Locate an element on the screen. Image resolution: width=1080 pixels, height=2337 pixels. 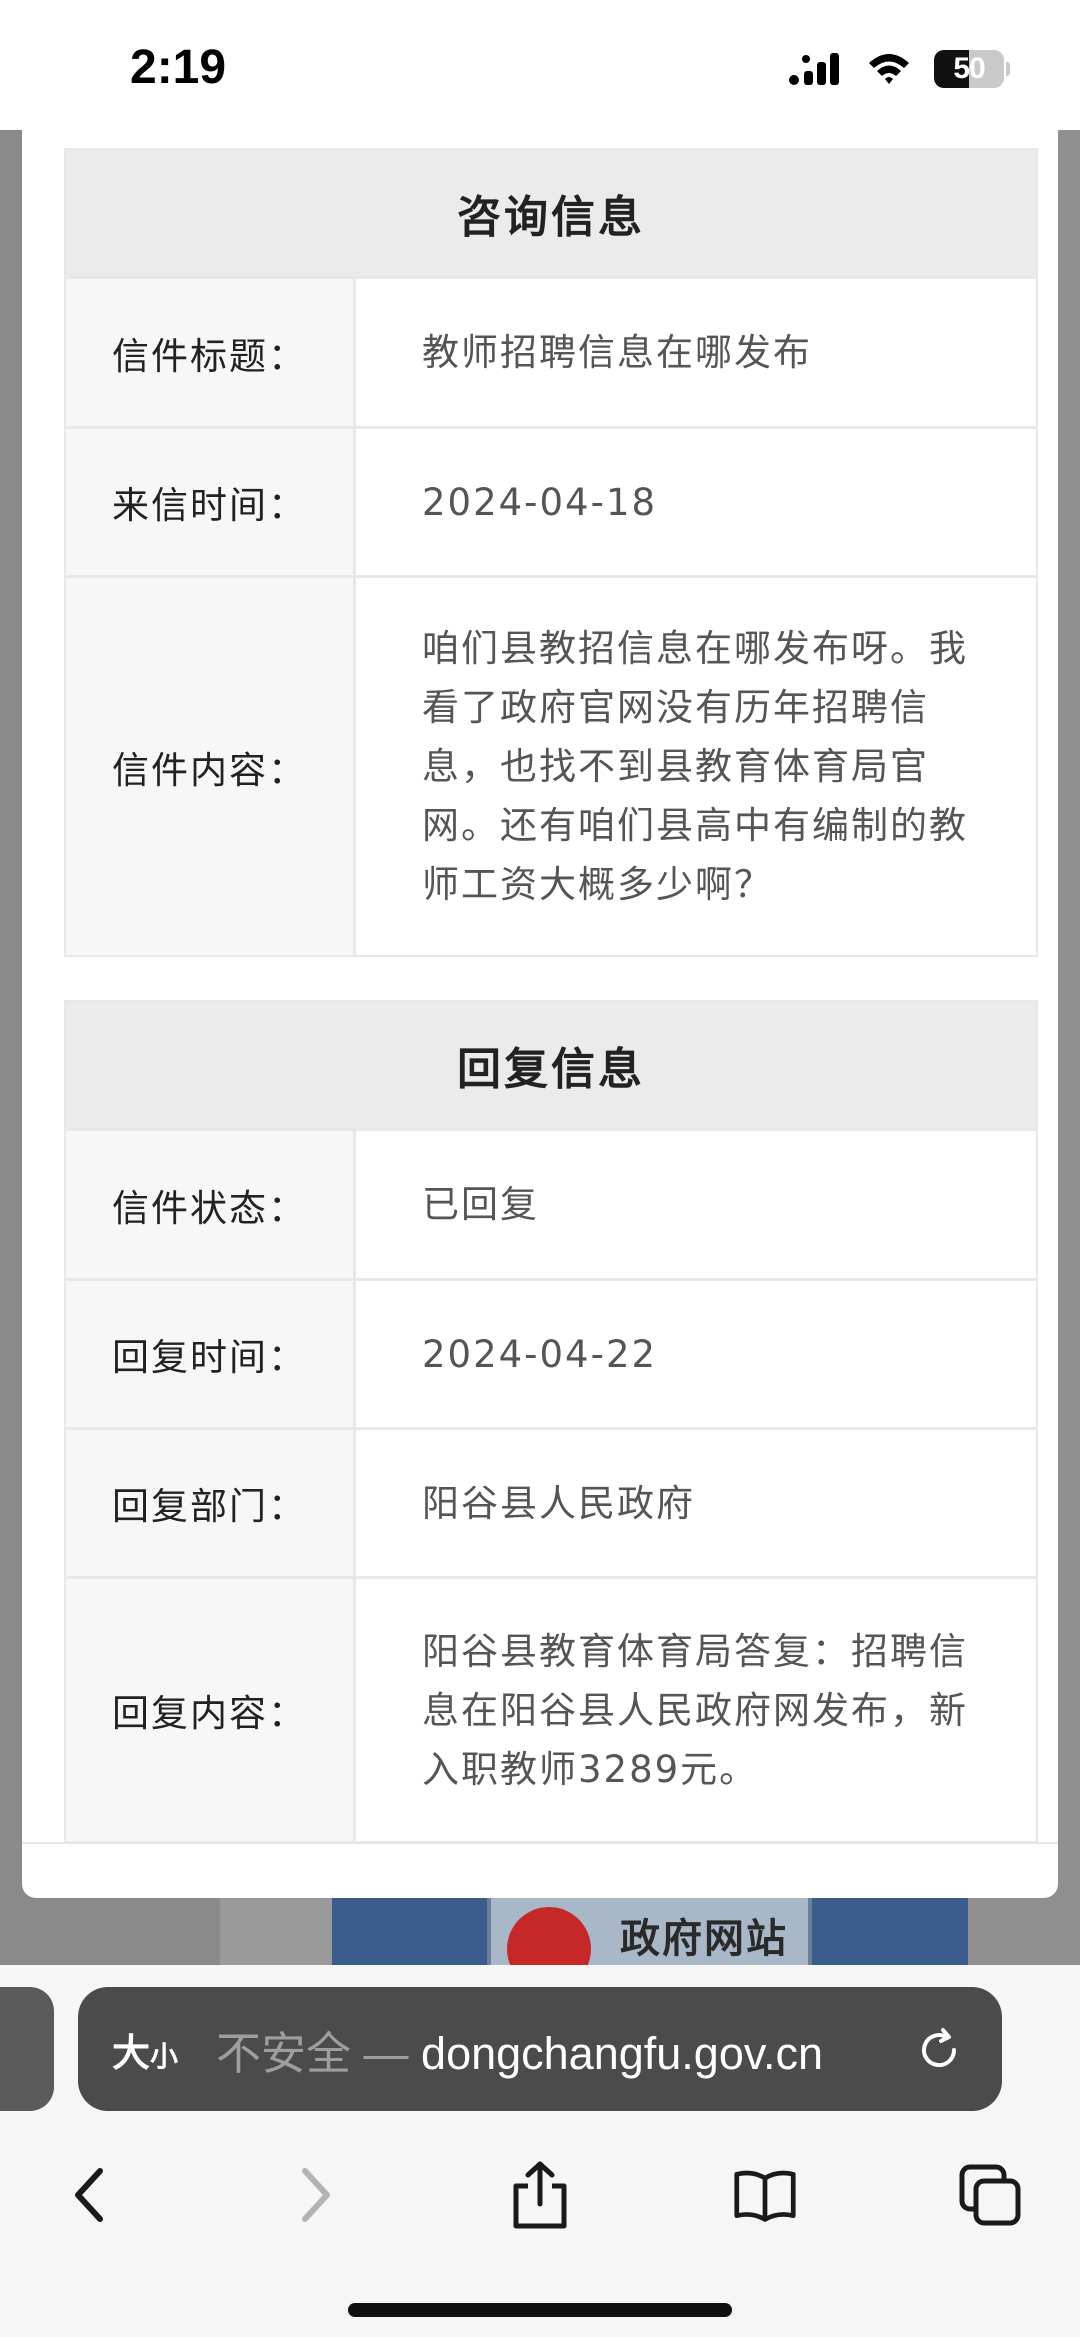
status-bar: 2:19 50 is located at coordinates (540, 65).